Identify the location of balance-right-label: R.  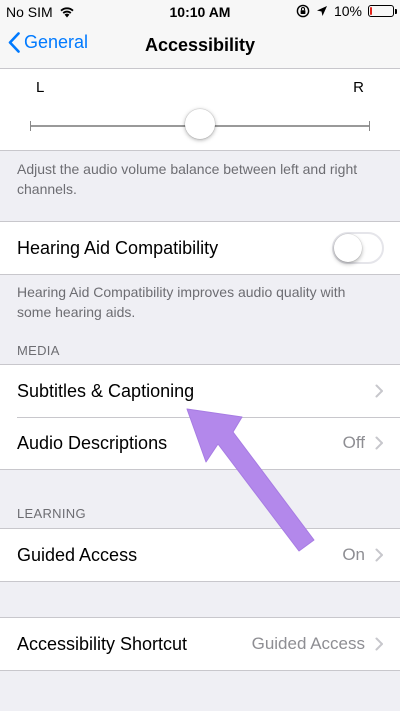
(358, 87).